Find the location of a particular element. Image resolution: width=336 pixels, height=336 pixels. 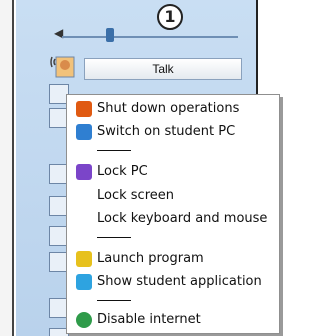

window-icon is located at coordinates (84, 282).